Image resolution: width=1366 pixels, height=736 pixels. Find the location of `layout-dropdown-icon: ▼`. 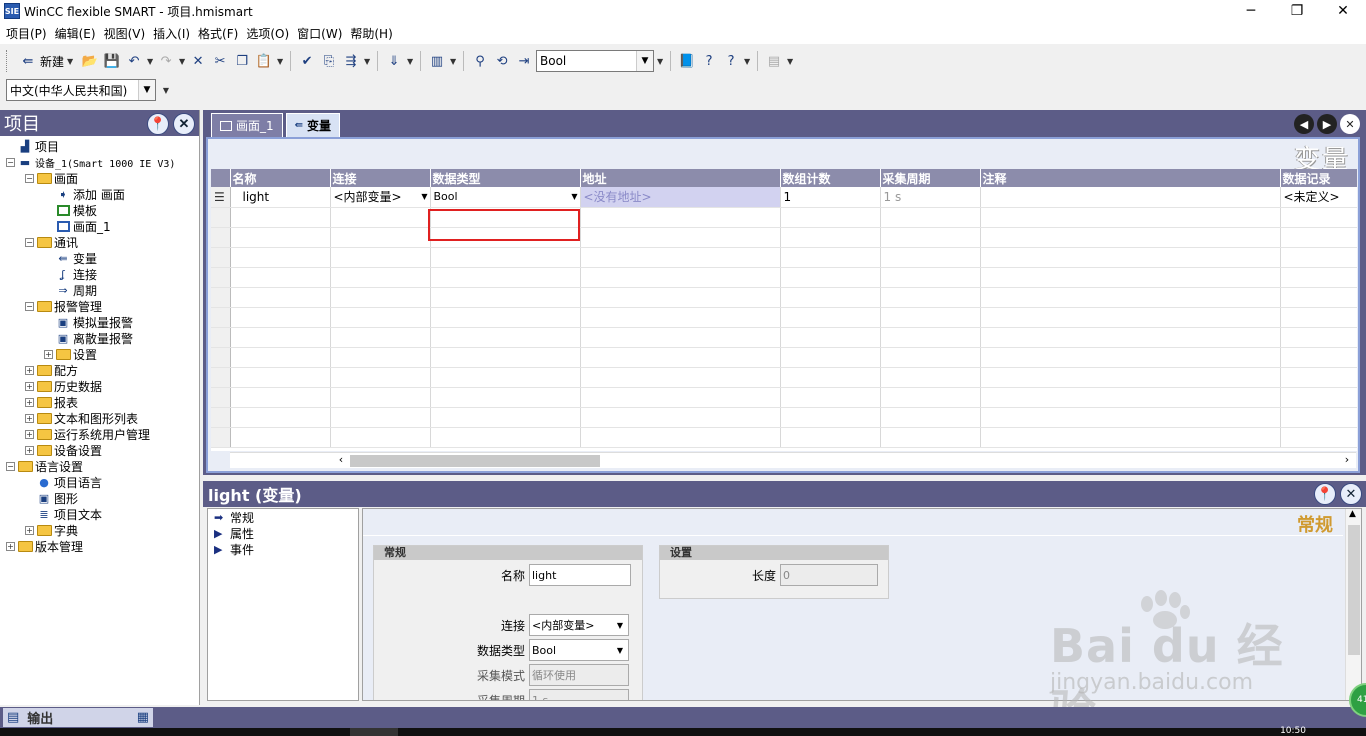

layout-dropdown-icon: ▼ is located at coordinates (790, 61).